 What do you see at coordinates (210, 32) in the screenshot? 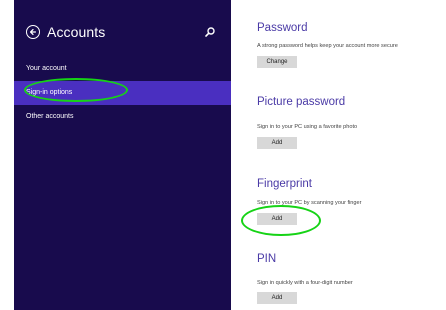
I see `search-icon` at bounding box center [210, 32].